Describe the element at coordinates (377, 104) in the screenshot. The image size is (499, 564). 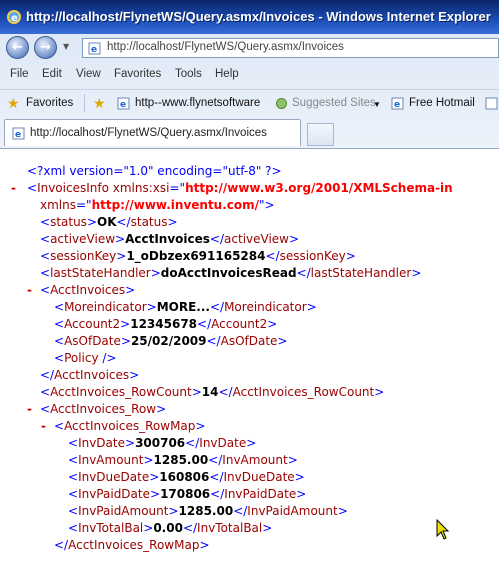
I see `suggested-sites-dropdown-icon: ▼` at that location.